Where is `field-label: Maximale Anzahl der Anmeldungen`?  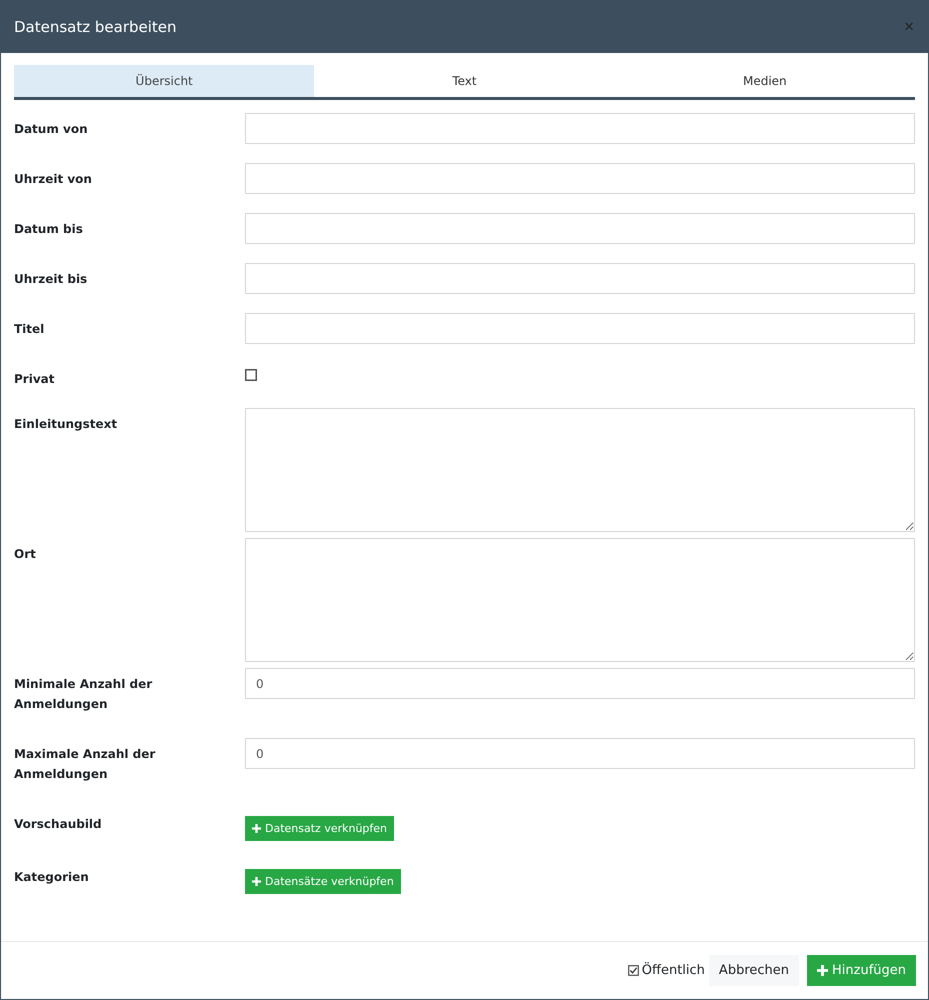
field-label: Maximale Anzahl der Anmeldungen is located at coordinates (85, 764).